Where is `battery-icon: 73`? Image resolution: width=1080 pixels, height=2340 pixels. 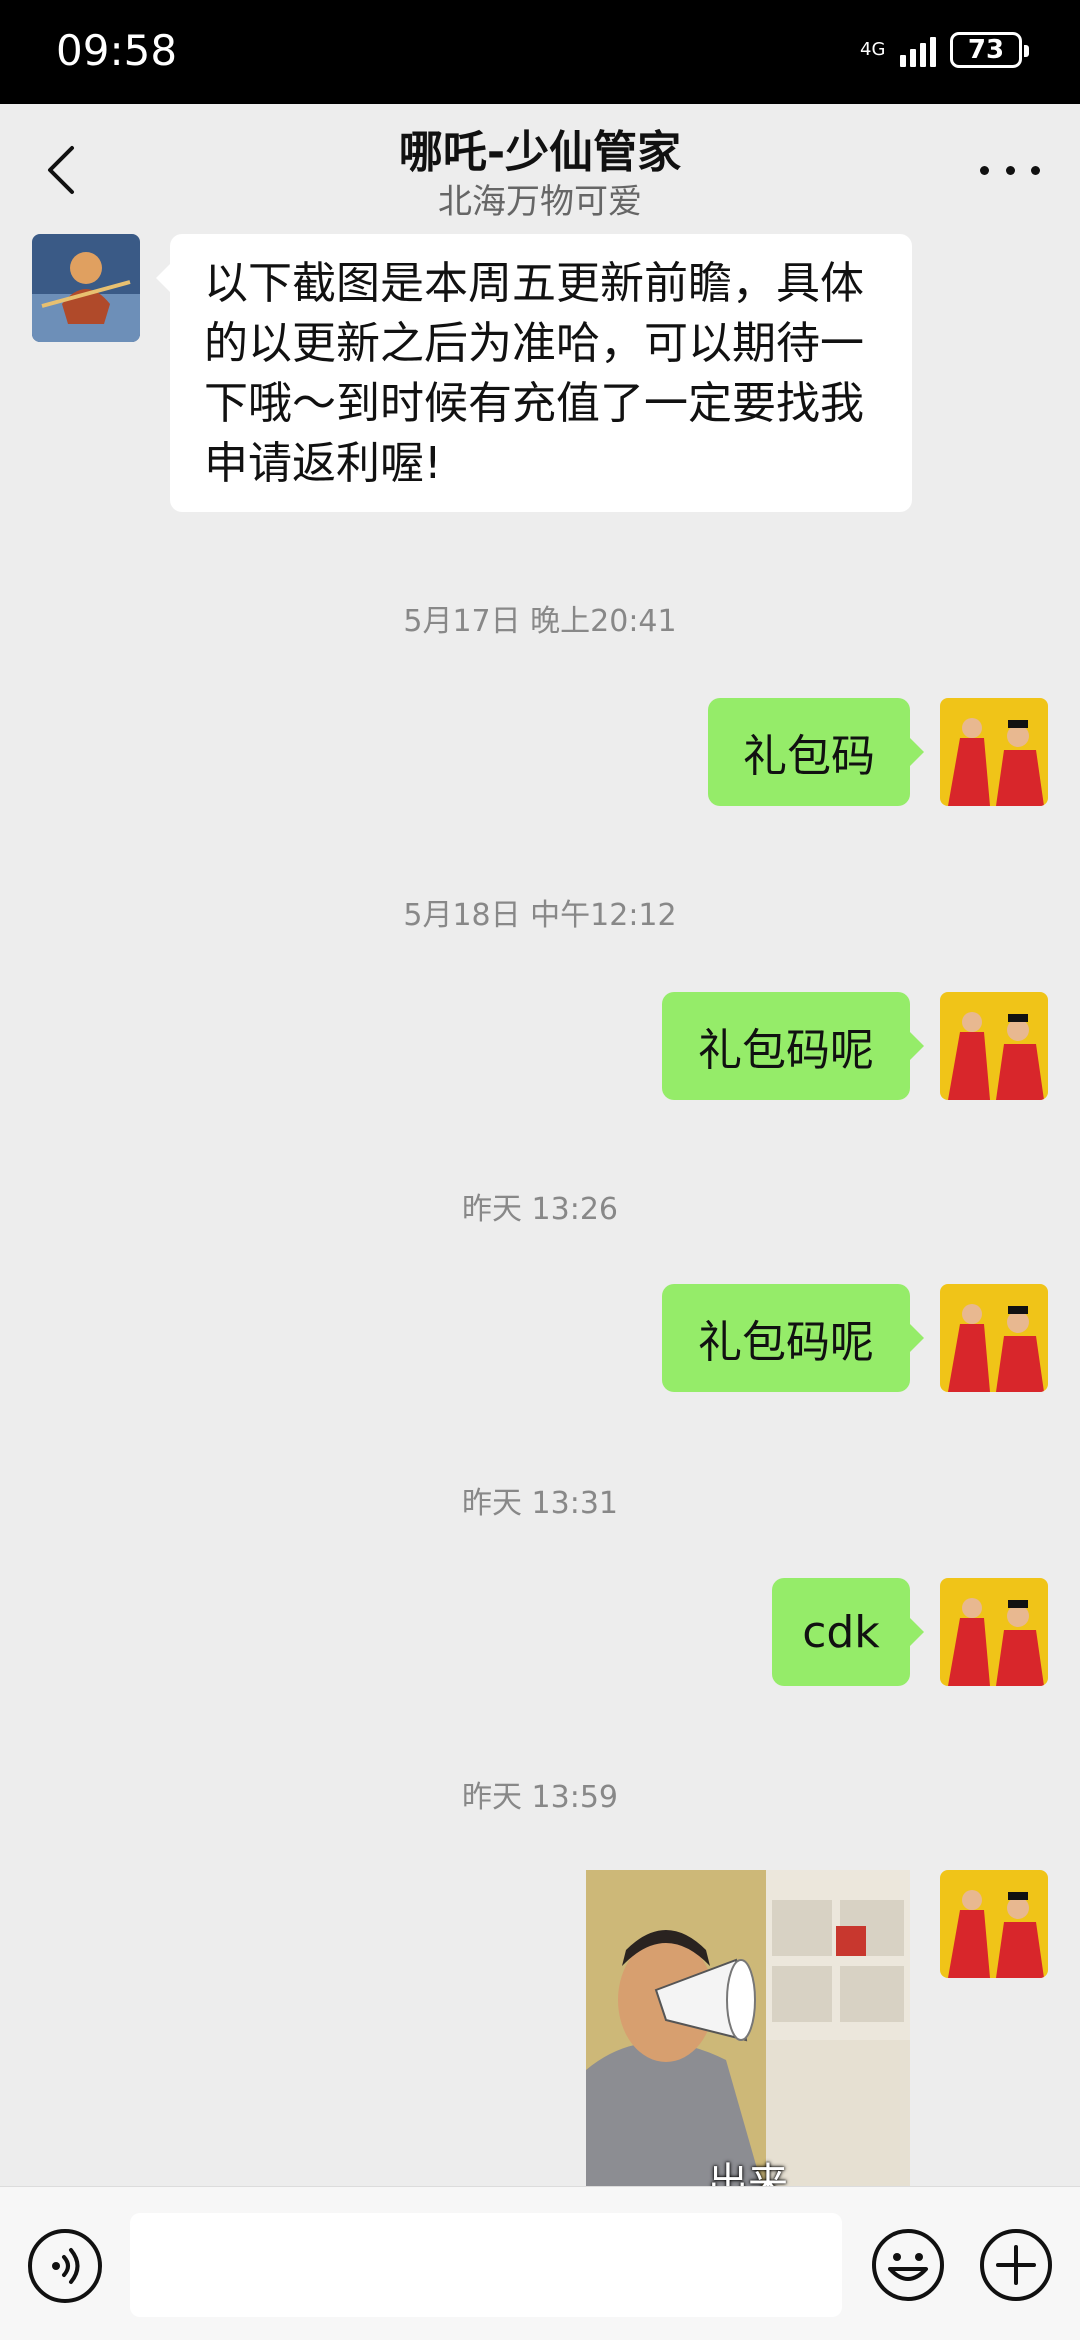
battery-icon: 73 is located at coordinates (989, 50).